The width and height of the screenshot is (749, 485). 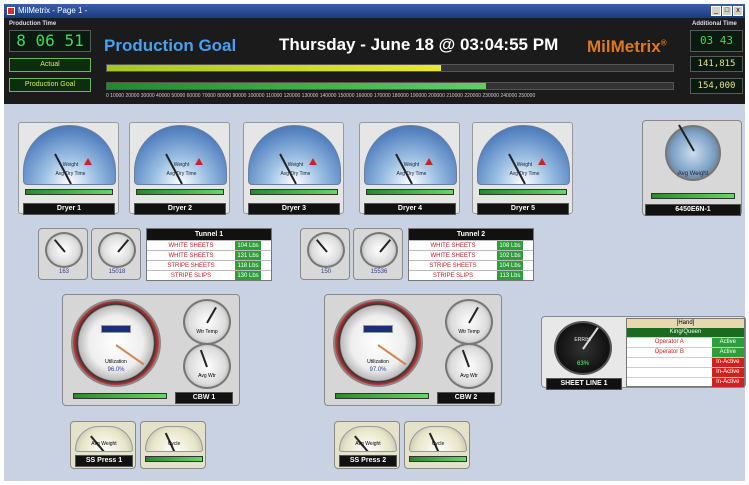 I want to click on small-dial: Avg Wtr, so click(x=469, y=366).